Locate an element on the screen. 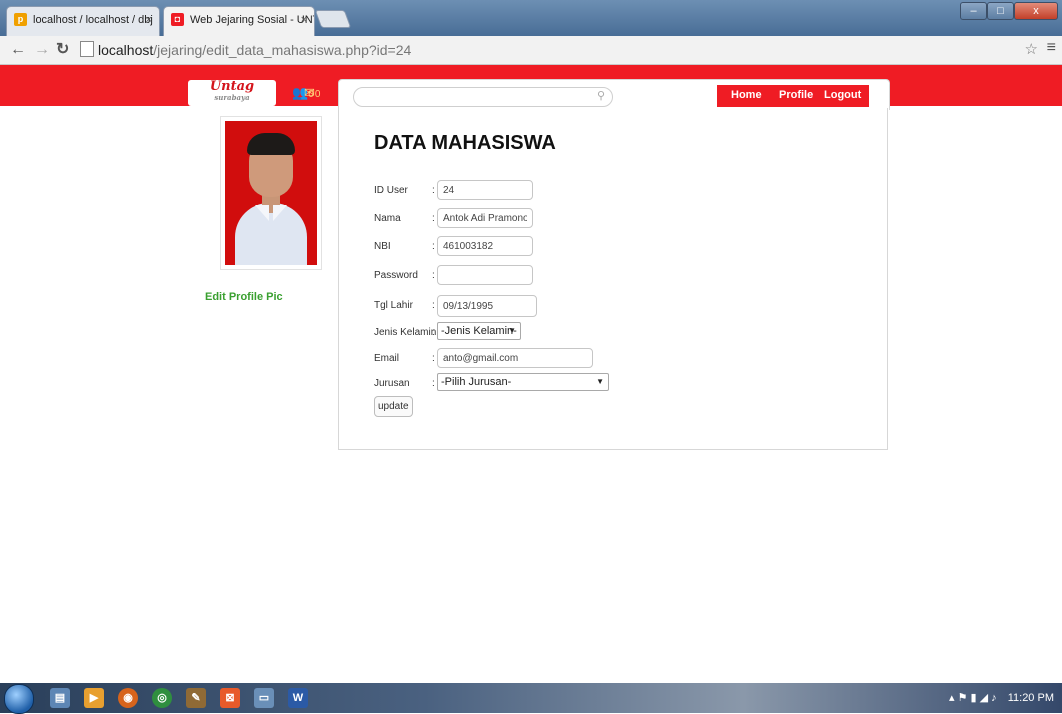 Image resolution: width=1062 pixels, height=714 pixels. search-input is located at coordinates (483, 97).